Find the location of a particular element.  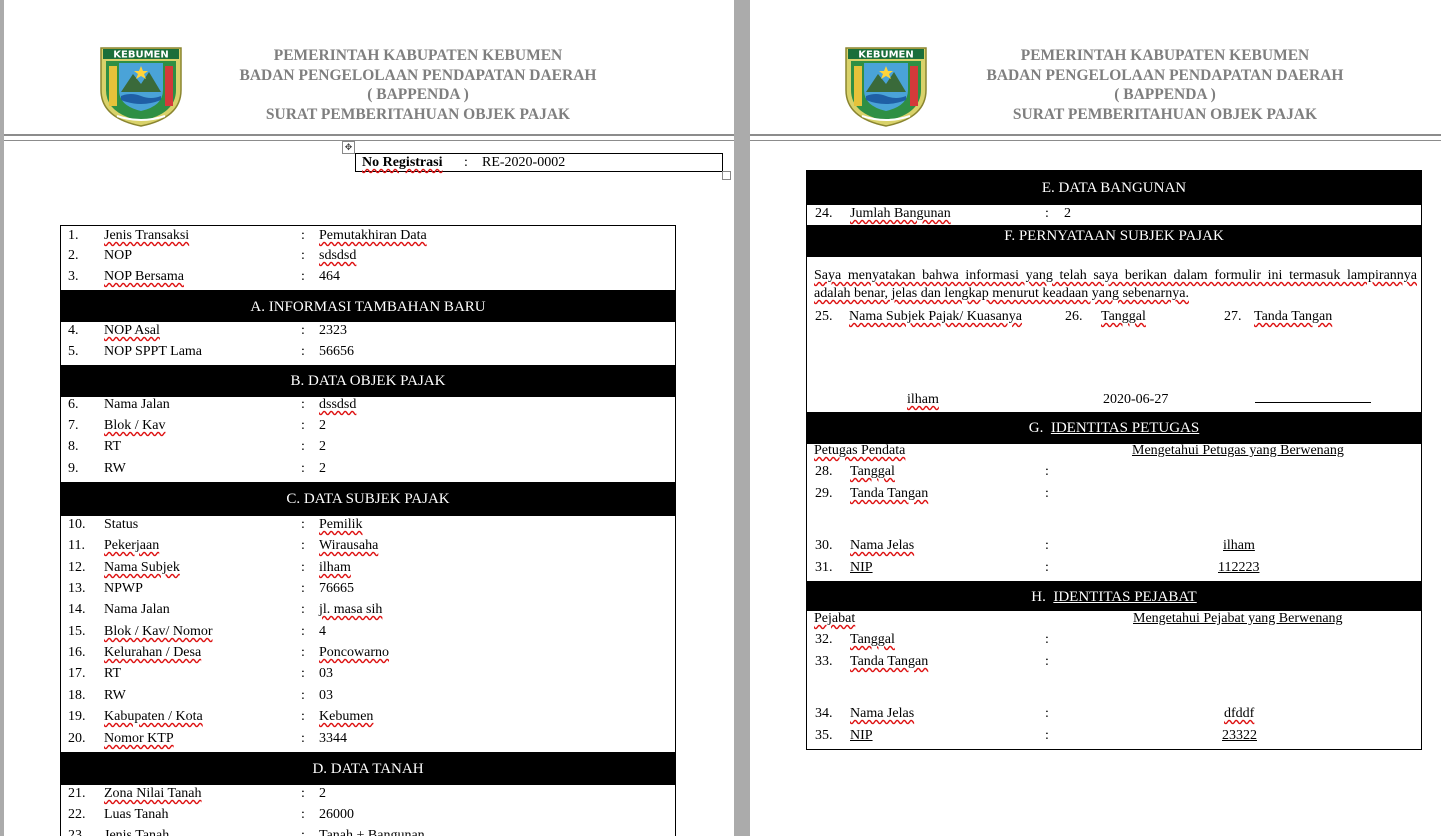

form-row: 2. NOP : sdsdsd is located at coordinates (368, 256).